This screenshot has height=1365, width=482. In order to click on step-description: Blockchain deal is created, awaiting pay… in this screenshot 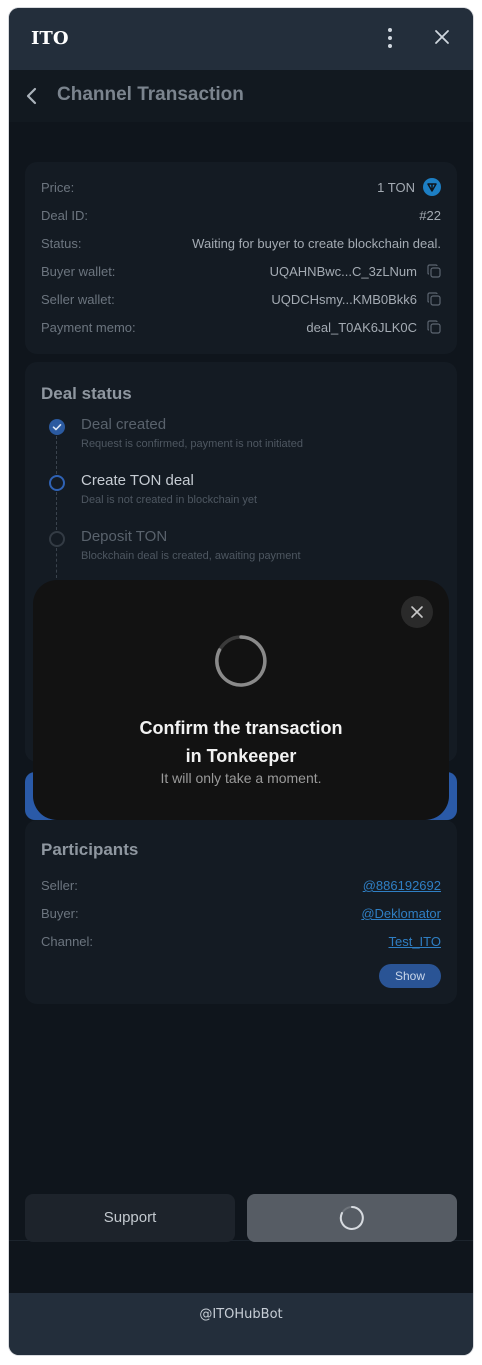, I will do `click(191, 556)`.